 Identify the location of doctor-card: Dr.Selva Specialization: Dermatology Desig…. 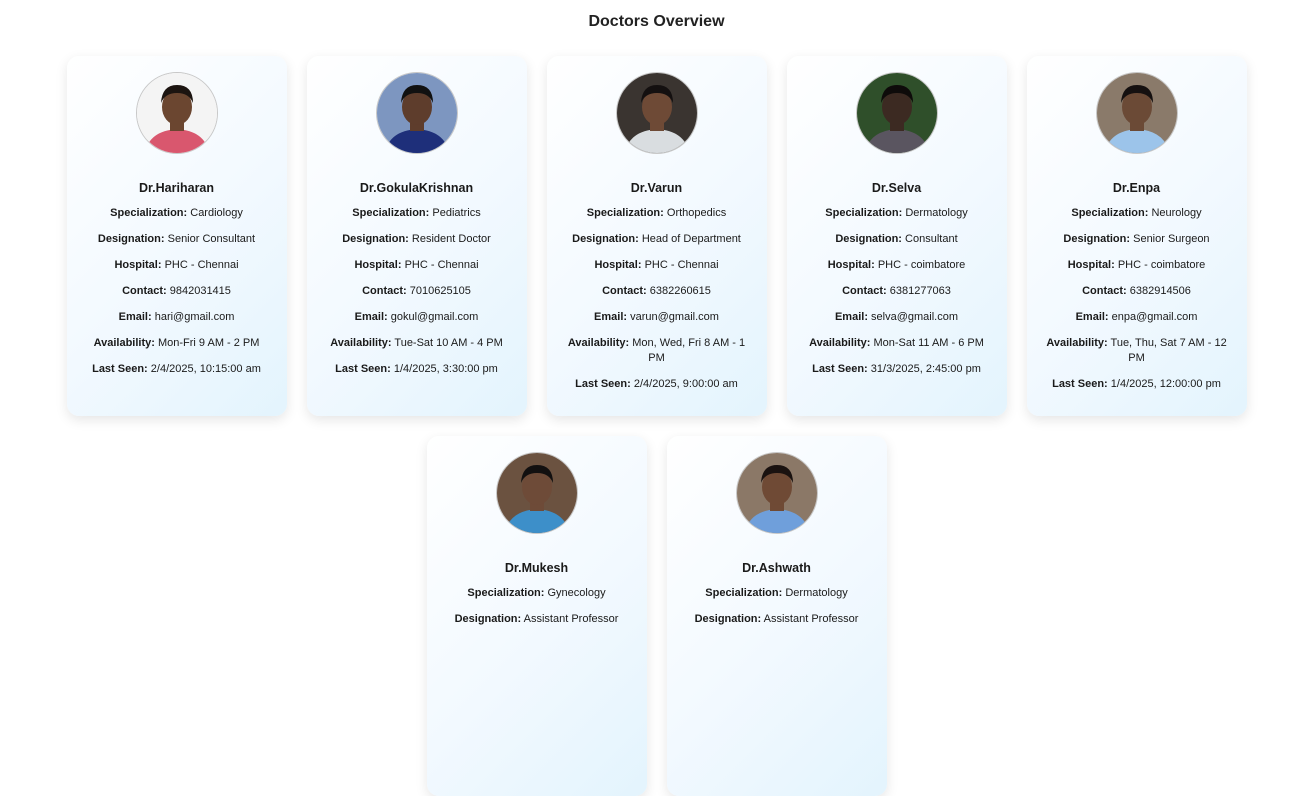
(896, 236).